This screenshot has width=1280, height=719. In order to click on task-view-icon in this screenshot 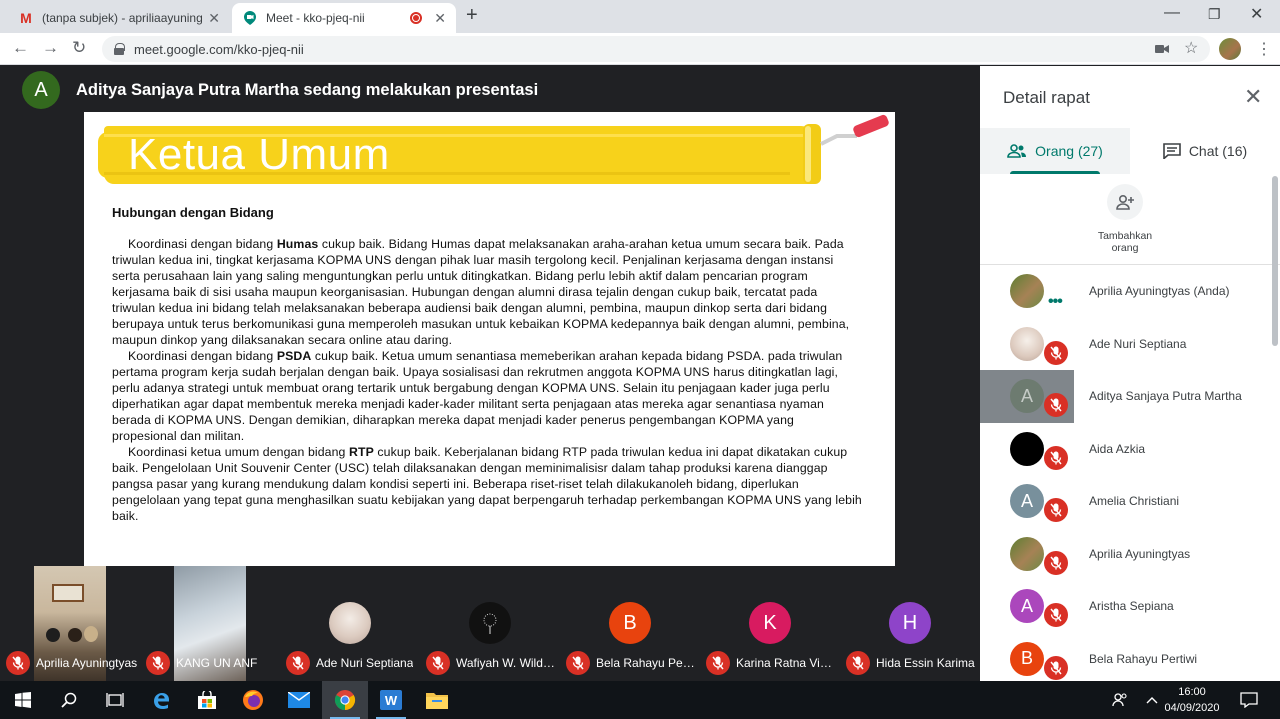, I will do `click(115, 700)`.